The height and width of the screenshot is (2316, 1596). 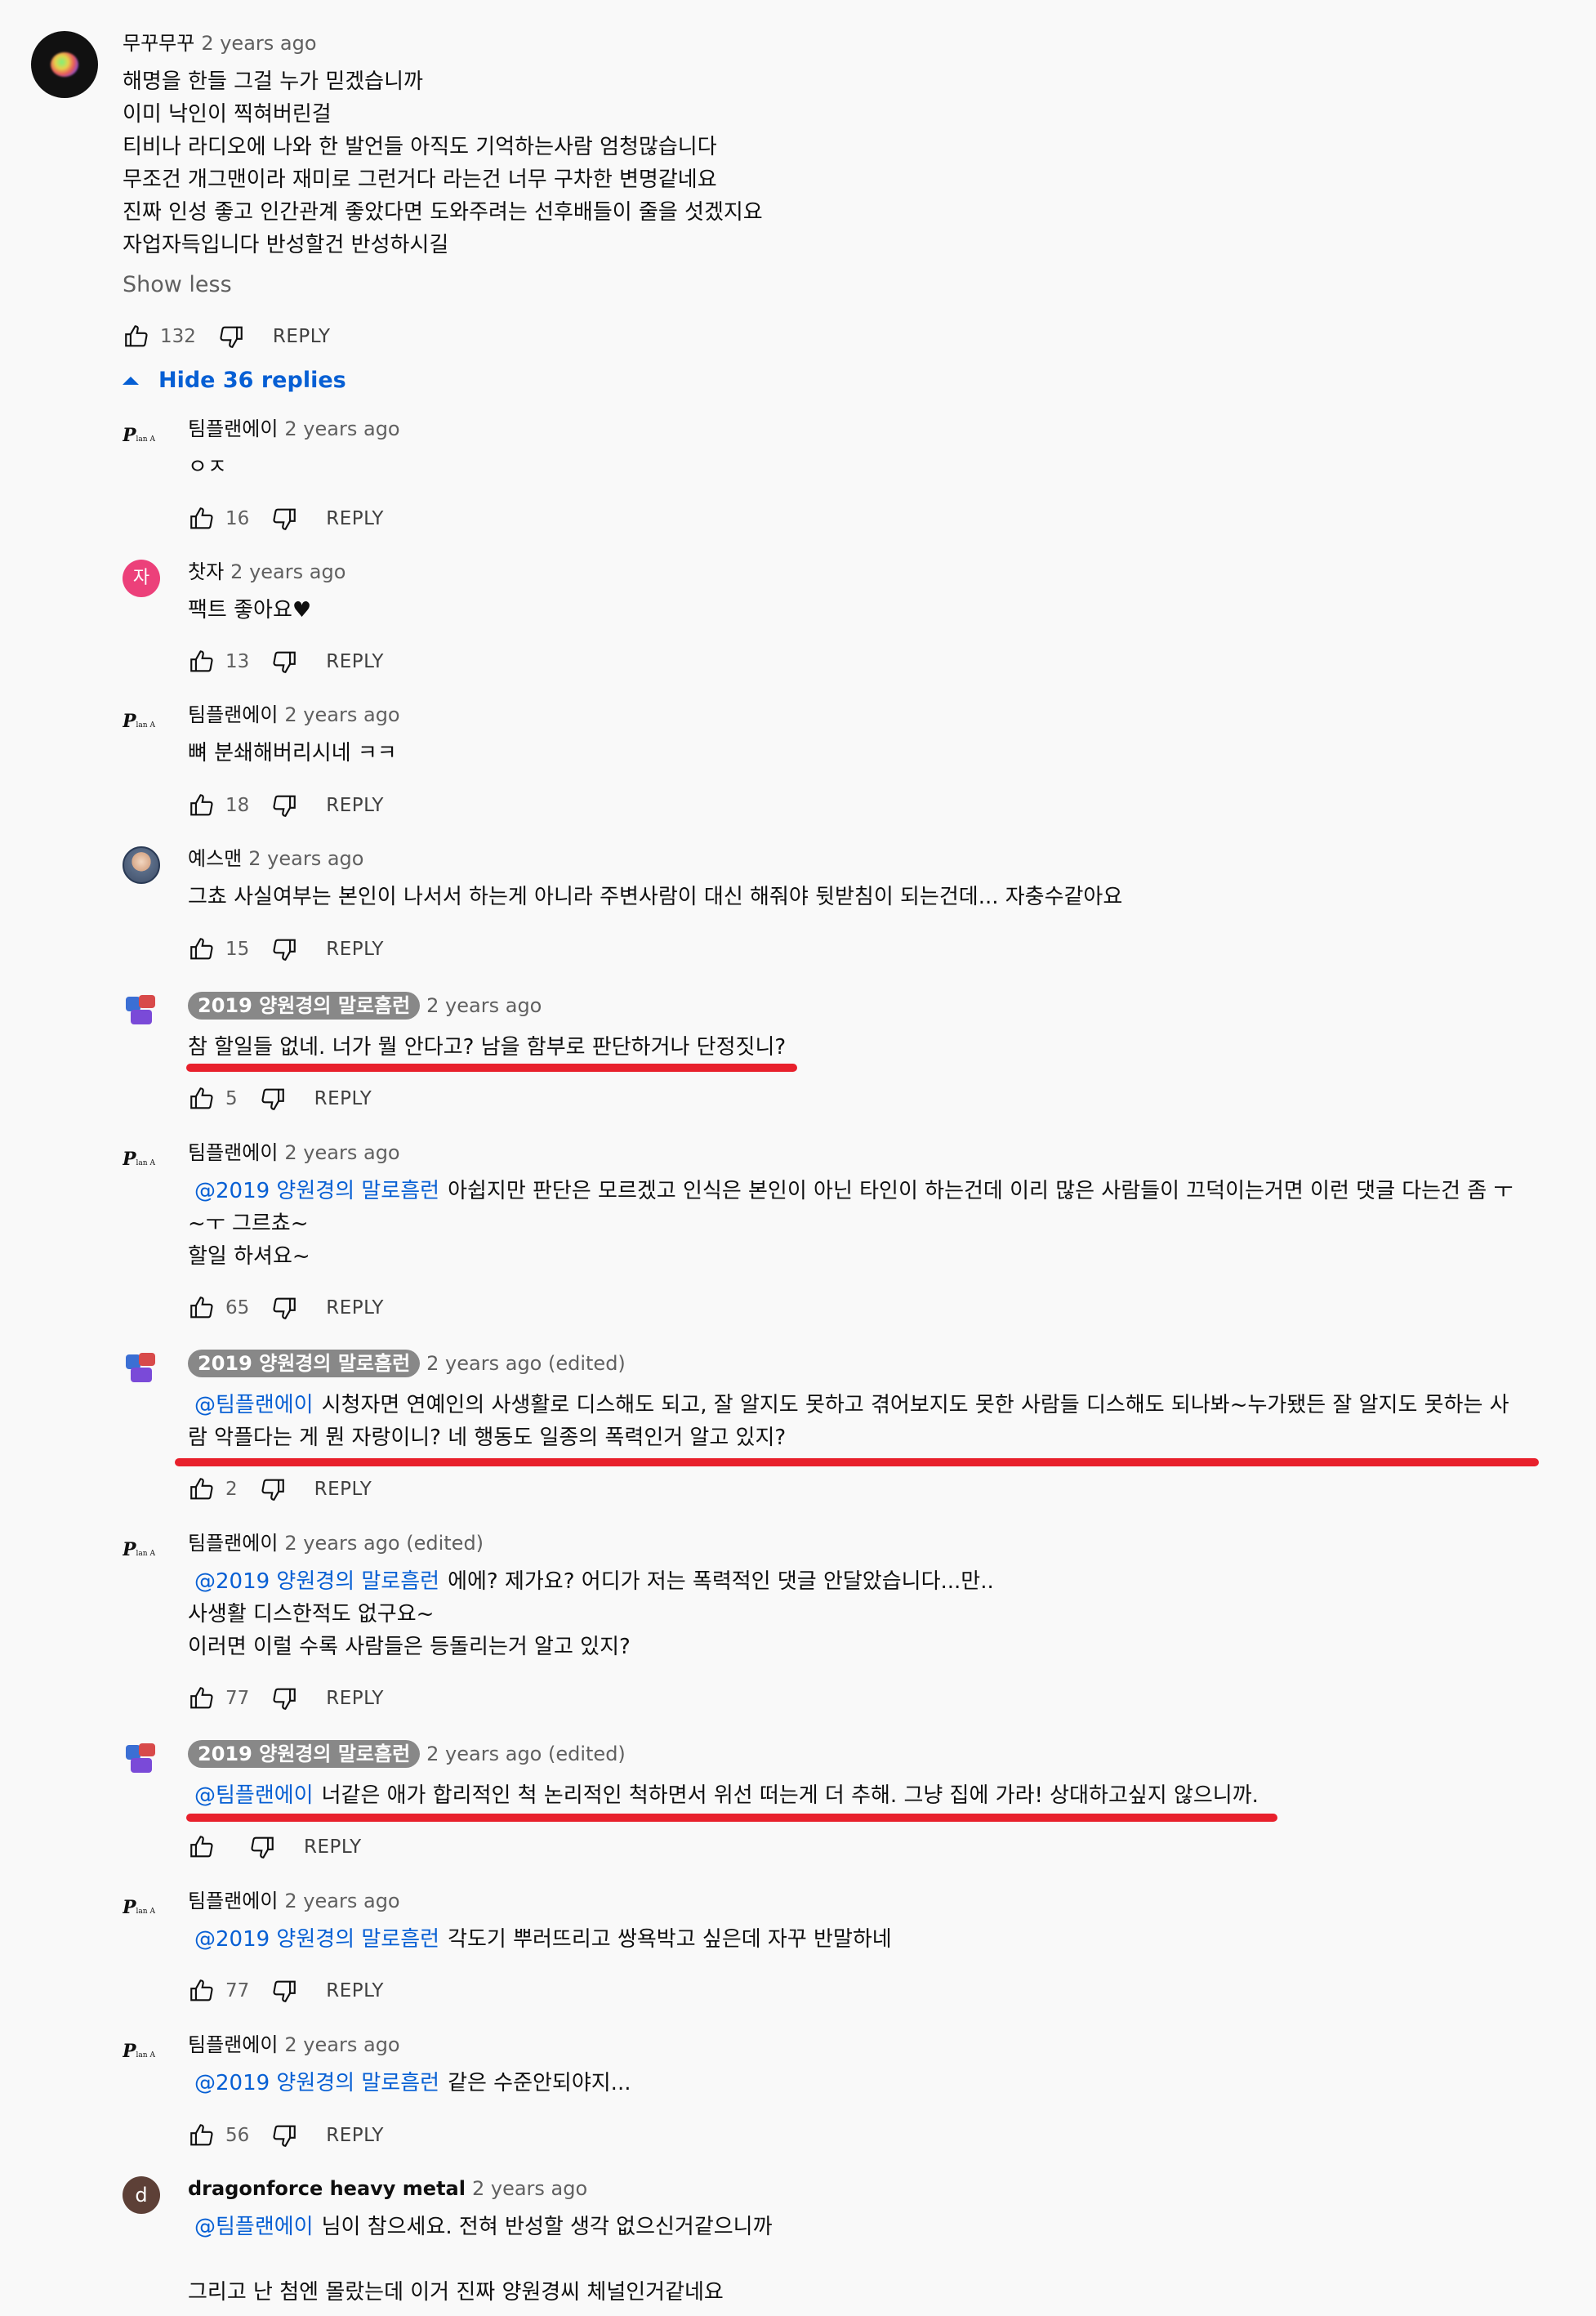 What do you see at coordinates (250, 610) in the screenshot?
I see `reply-text: 팩트 좋아요♥` at bounding box center [250, 610].